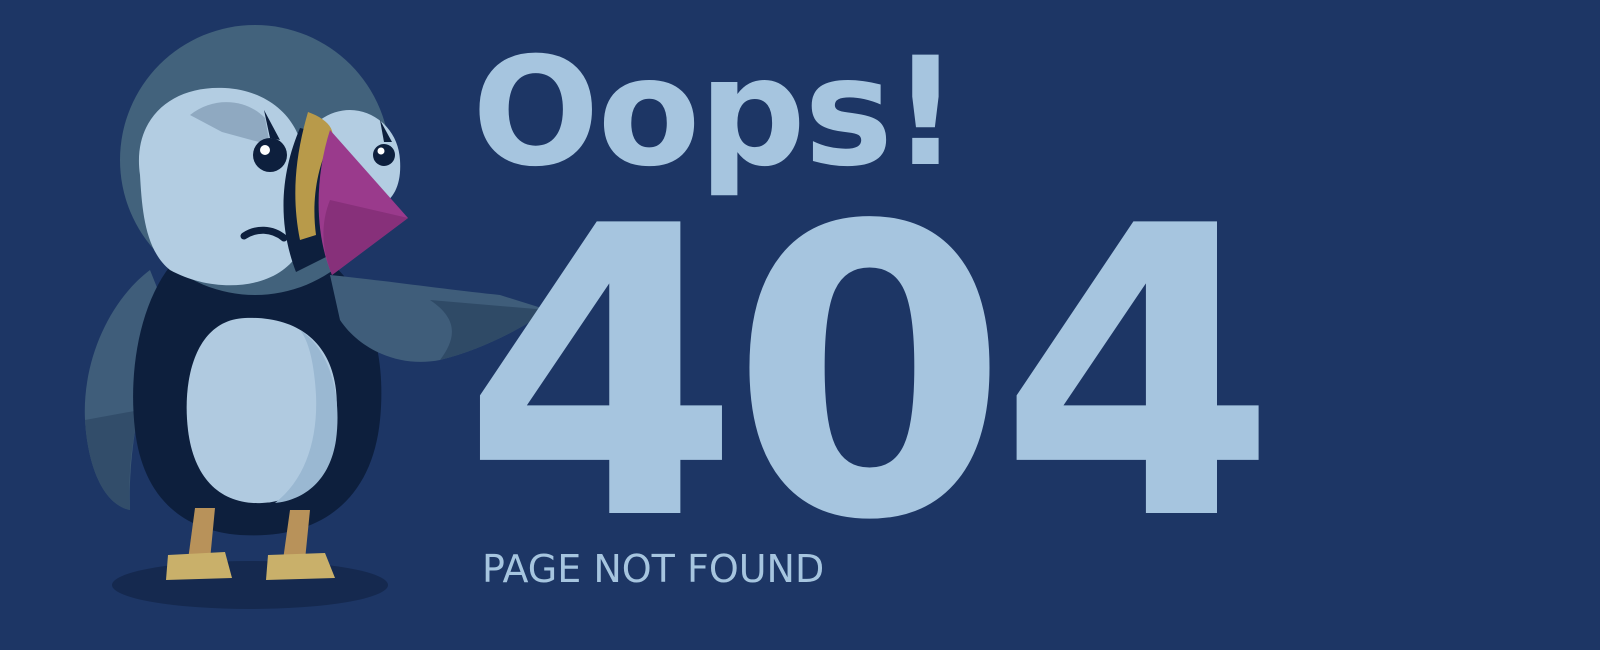 Image resolution: width=1600 pixels, height=650 pixels. I want to click on mascot-left-wing-shade, so click(112, 460).